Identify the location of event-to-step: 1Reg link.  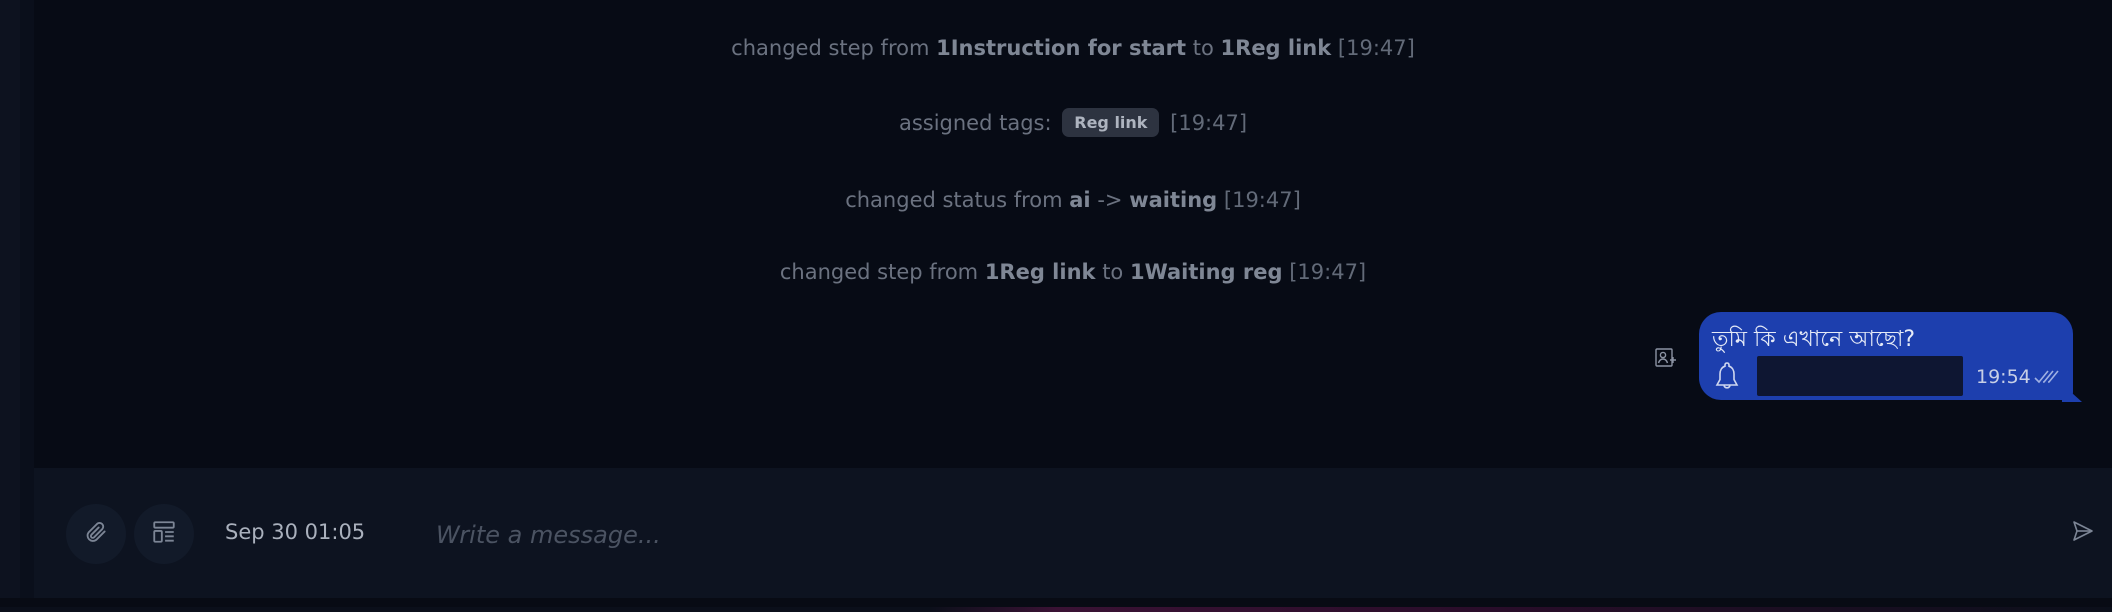
(1276, 48).